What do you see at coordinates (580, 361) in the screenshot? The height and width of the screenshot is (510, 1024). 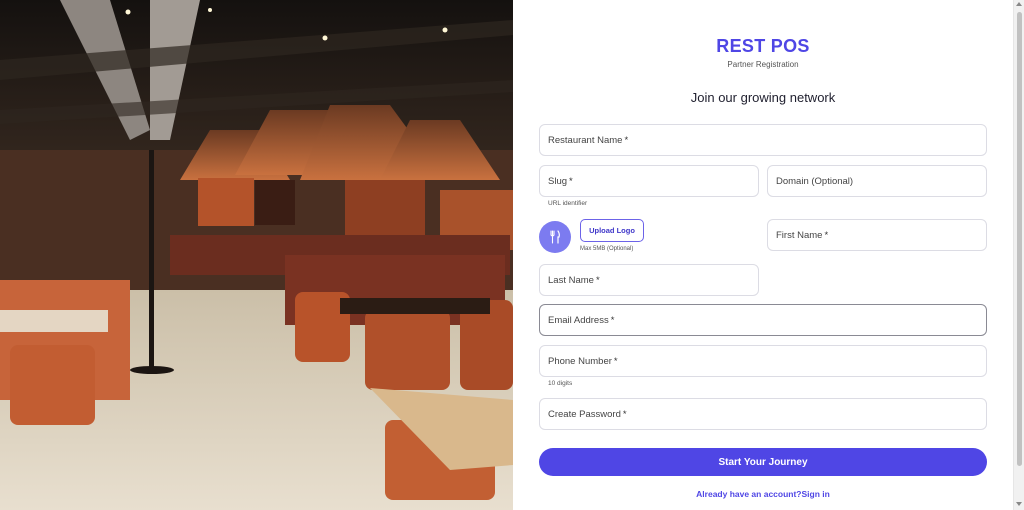 I see `phone-label: Phone Number` at bounding box center [580, 361].